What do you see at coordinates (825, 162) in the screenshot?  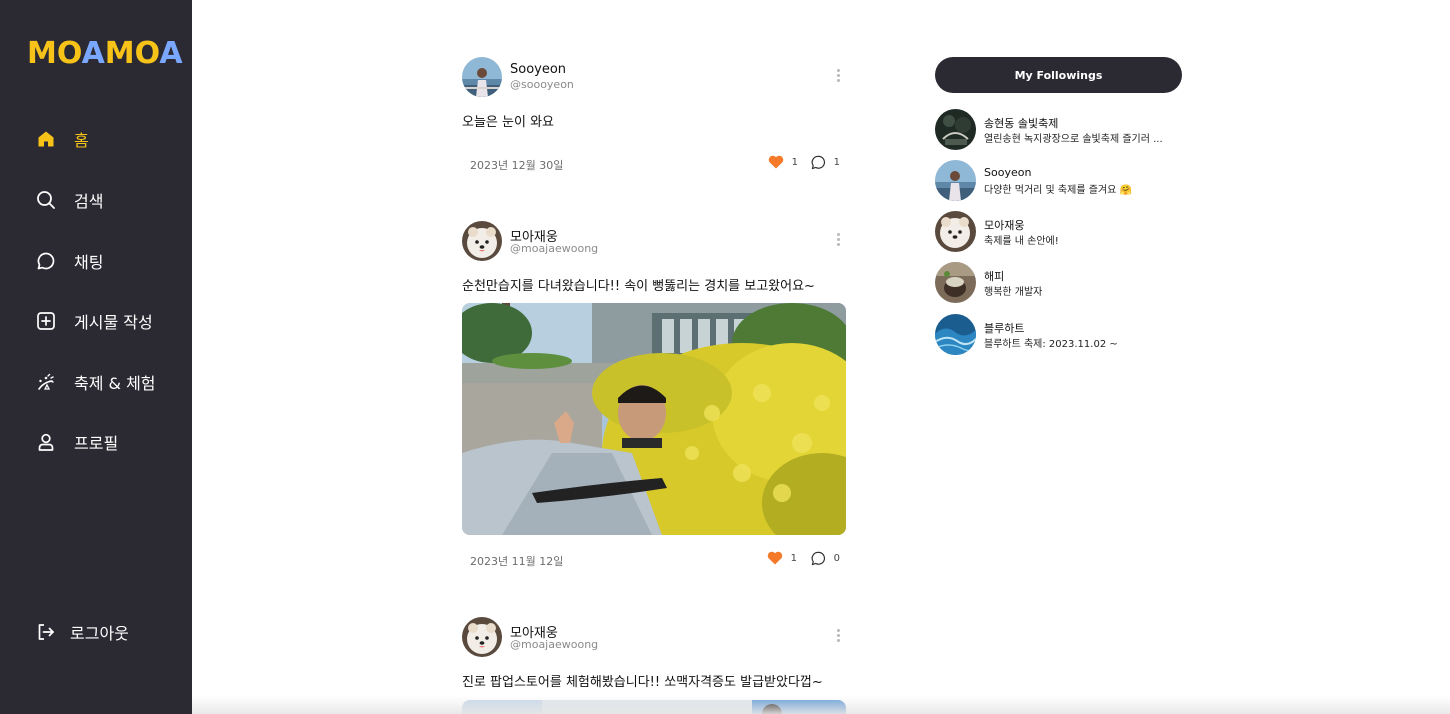 I see `comment-button: 1` at bounding box center [825, 162].